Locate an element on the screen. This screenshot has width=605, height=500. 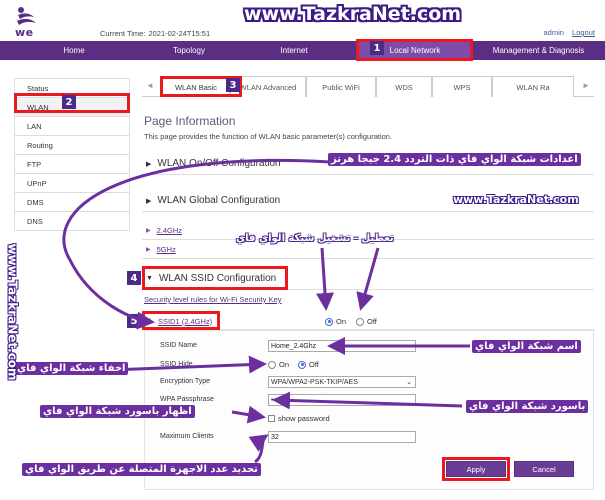
checkbox-label: show password is located at coordinates (304, 418).